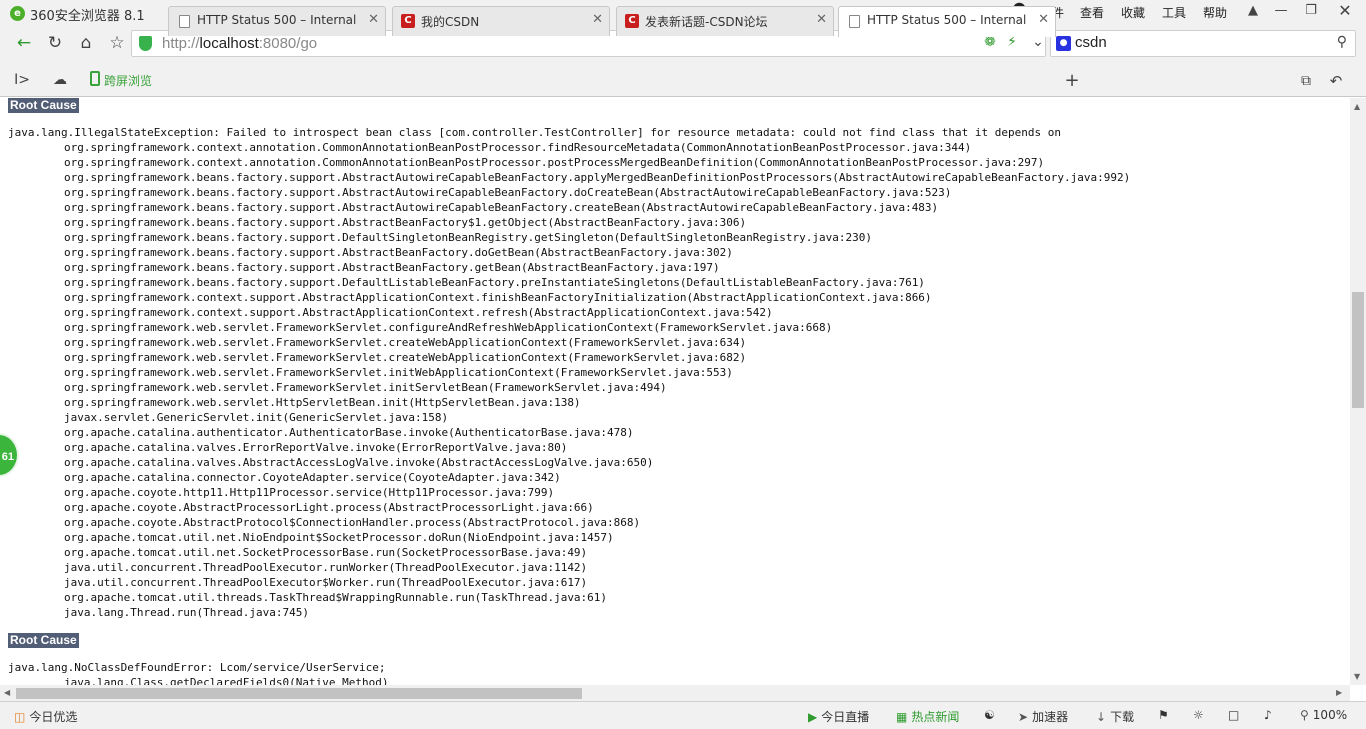 Image resolution: width=1366 pixels, height=729 pixels. I want to click on undo-close-tab-icon: ↶, so click(1336, 81).